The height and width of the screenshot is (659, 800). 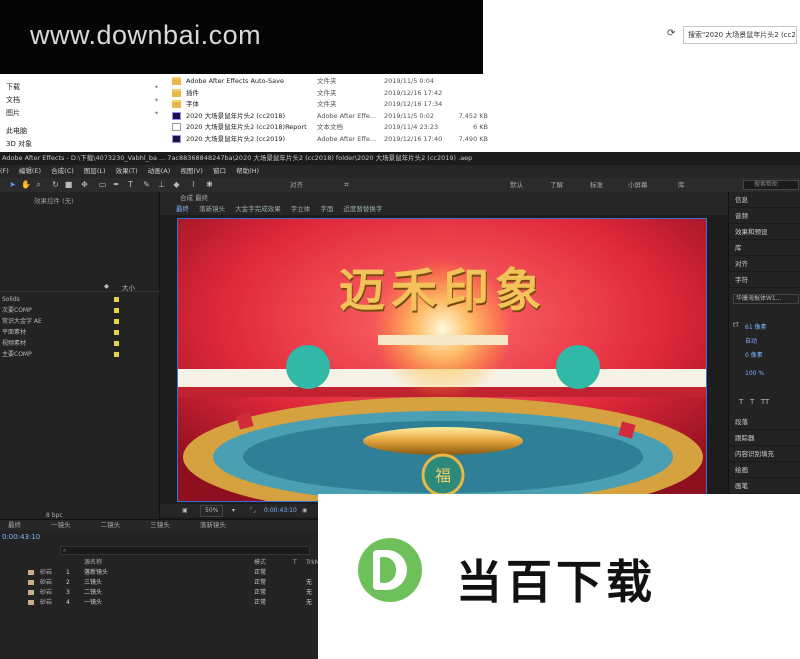 I want to click on panel-content-aware-fill: 内容识别填充, so click(x=764, y=454).